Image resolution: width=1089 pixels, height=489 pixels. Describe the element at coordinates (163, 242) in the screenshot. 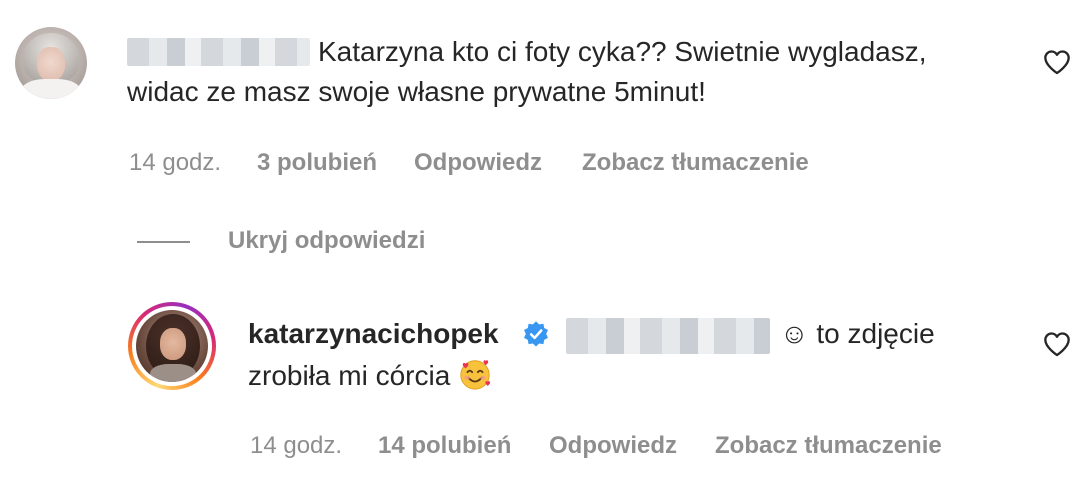

I see `replies-divider` at that location.